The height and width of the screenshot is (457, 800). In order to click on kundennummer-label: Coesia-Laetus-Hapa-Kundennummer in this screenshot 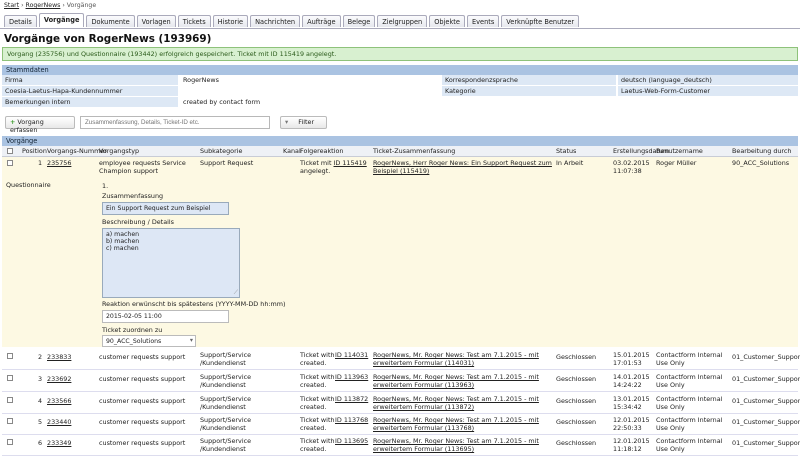, I will do `click(90, 91)`.